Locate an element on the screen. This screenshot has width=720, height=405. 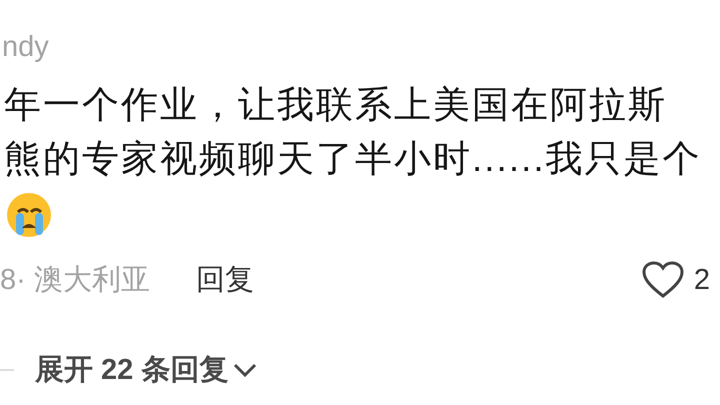
crying-face-icon is located at coordinates (29, 215).